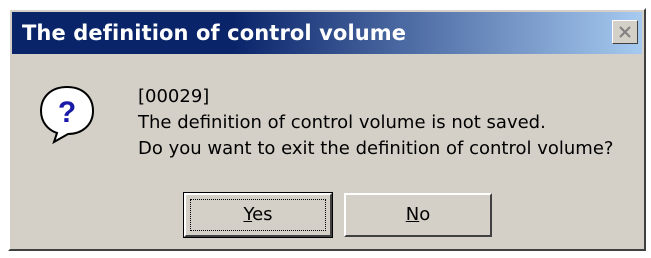 The height and width of the screenshot is (258, 651). I want to click on no-button: No, so click(418, 215).